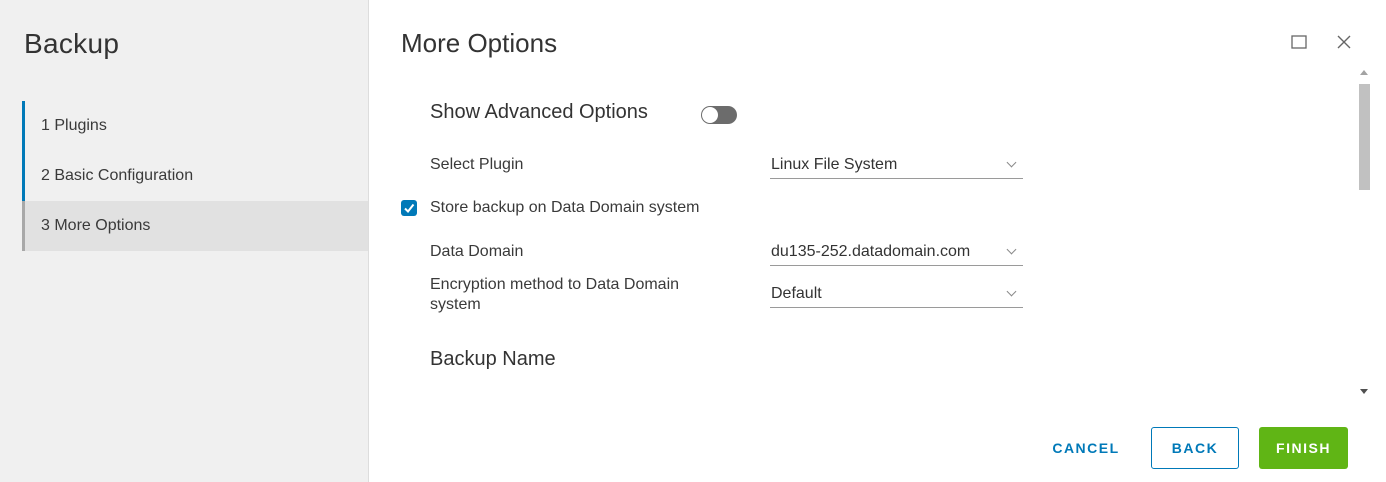 The width and height of the screenshot is (1386, 482). Describe the element at coordinates (74, 125) in the screenshot. I see `step-label: 1 Plugins` at that location.